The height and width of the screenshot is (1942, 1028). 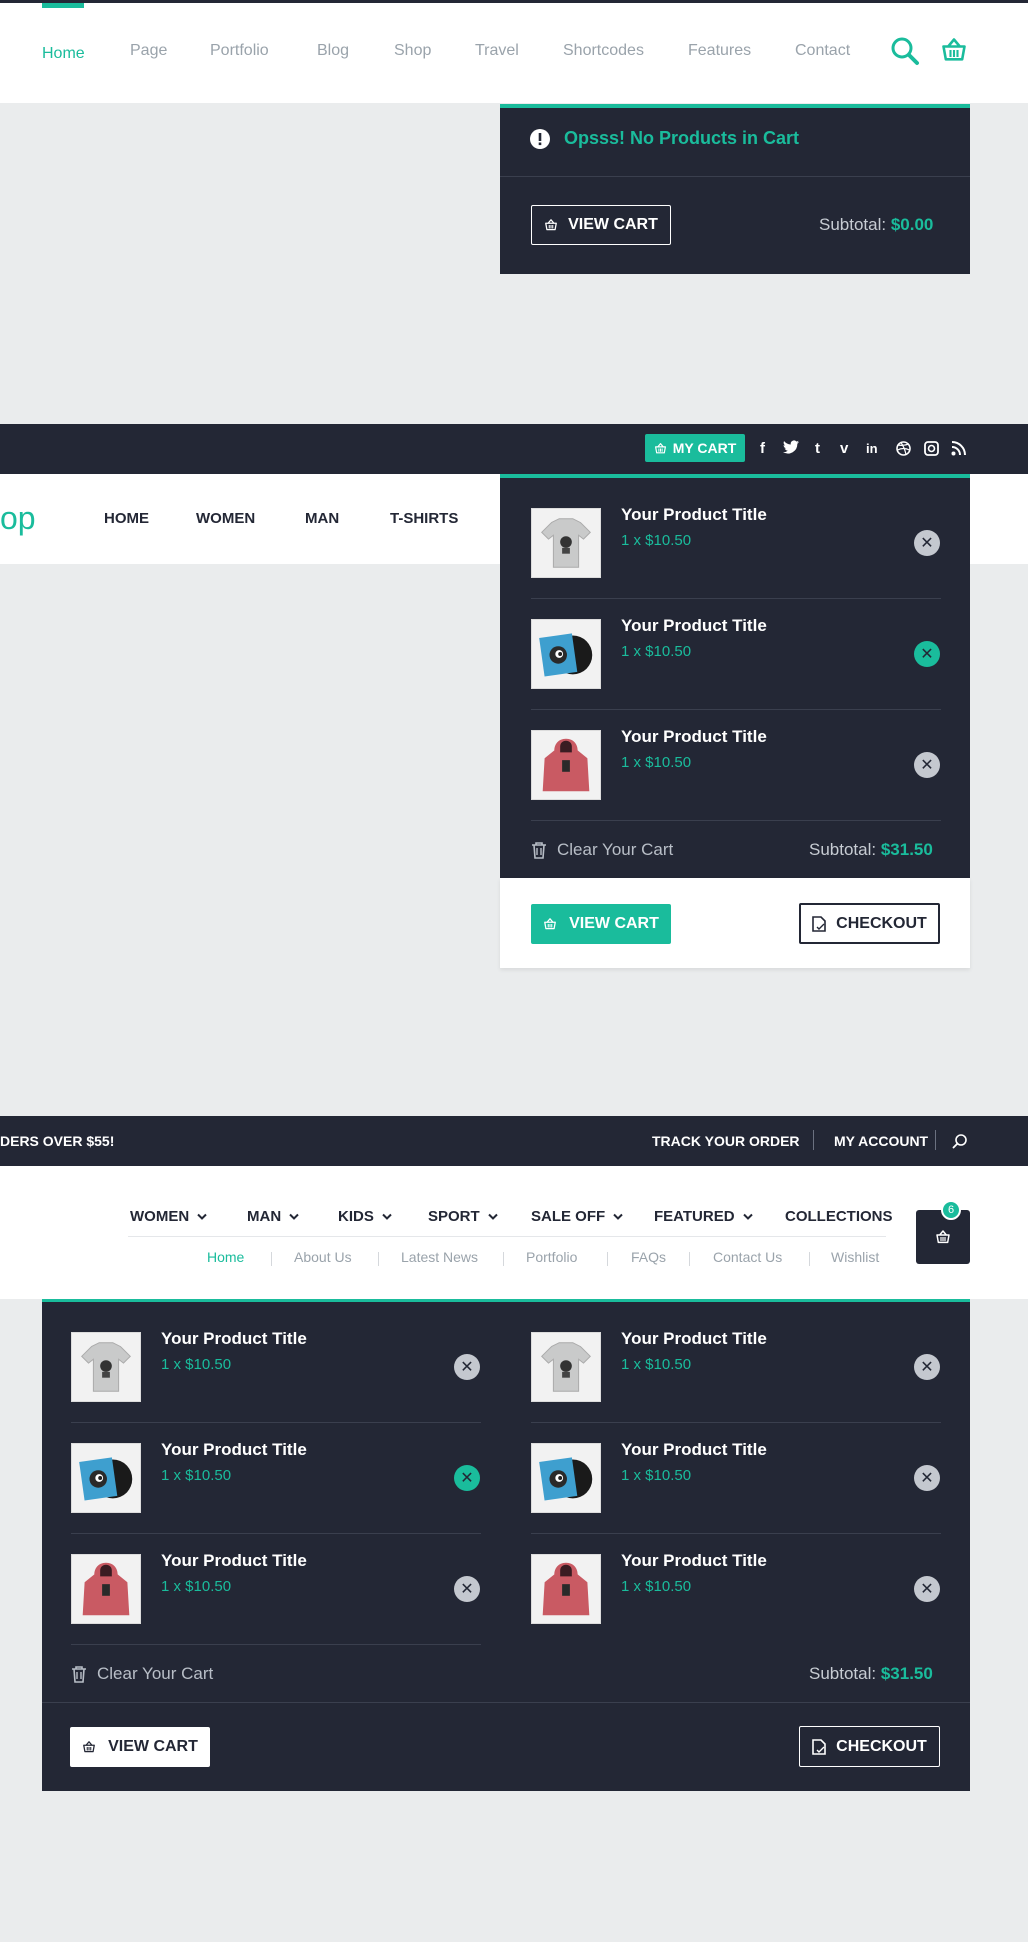 I want to click on tumblr-icon: t, so click(x=817, y=448).